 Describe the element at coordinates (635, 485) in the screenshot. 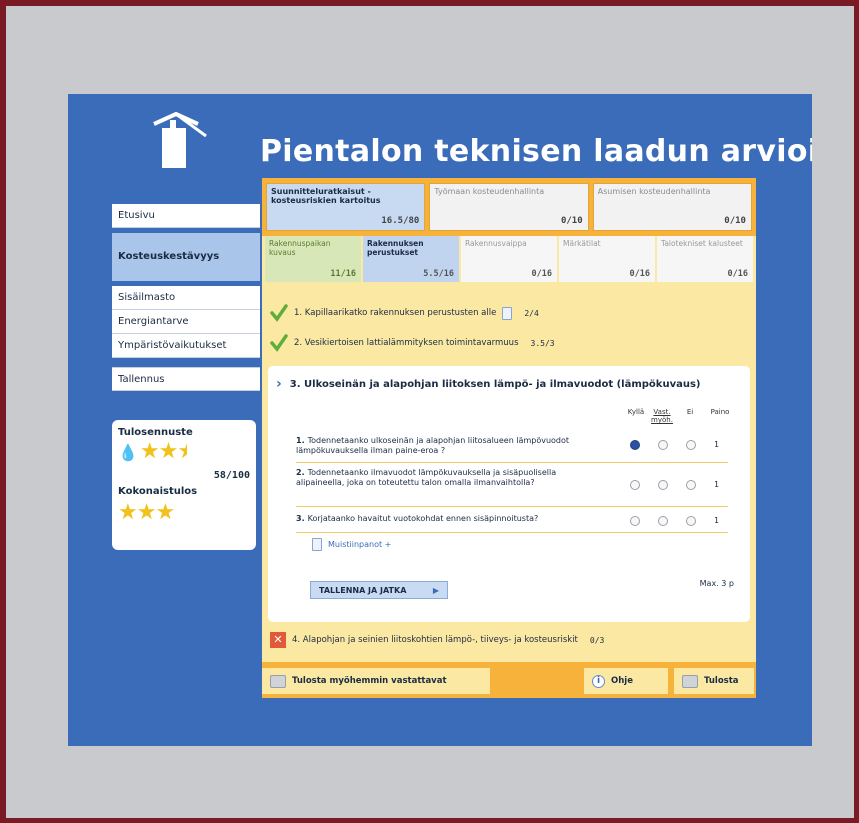

I see `radio-q2-kylla` at that location.